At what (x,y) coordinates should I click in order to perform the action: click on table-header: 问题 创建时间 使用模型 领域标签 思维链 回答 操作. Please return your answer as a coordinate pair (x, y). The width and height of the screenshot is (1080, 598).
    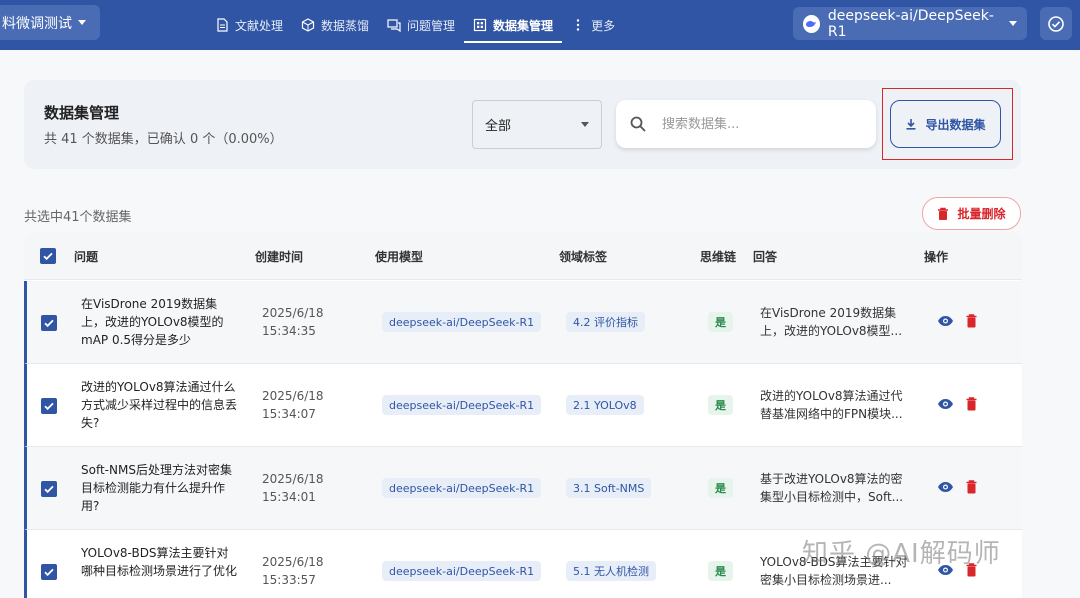
    Looking at the image, I should click on (523, 256).